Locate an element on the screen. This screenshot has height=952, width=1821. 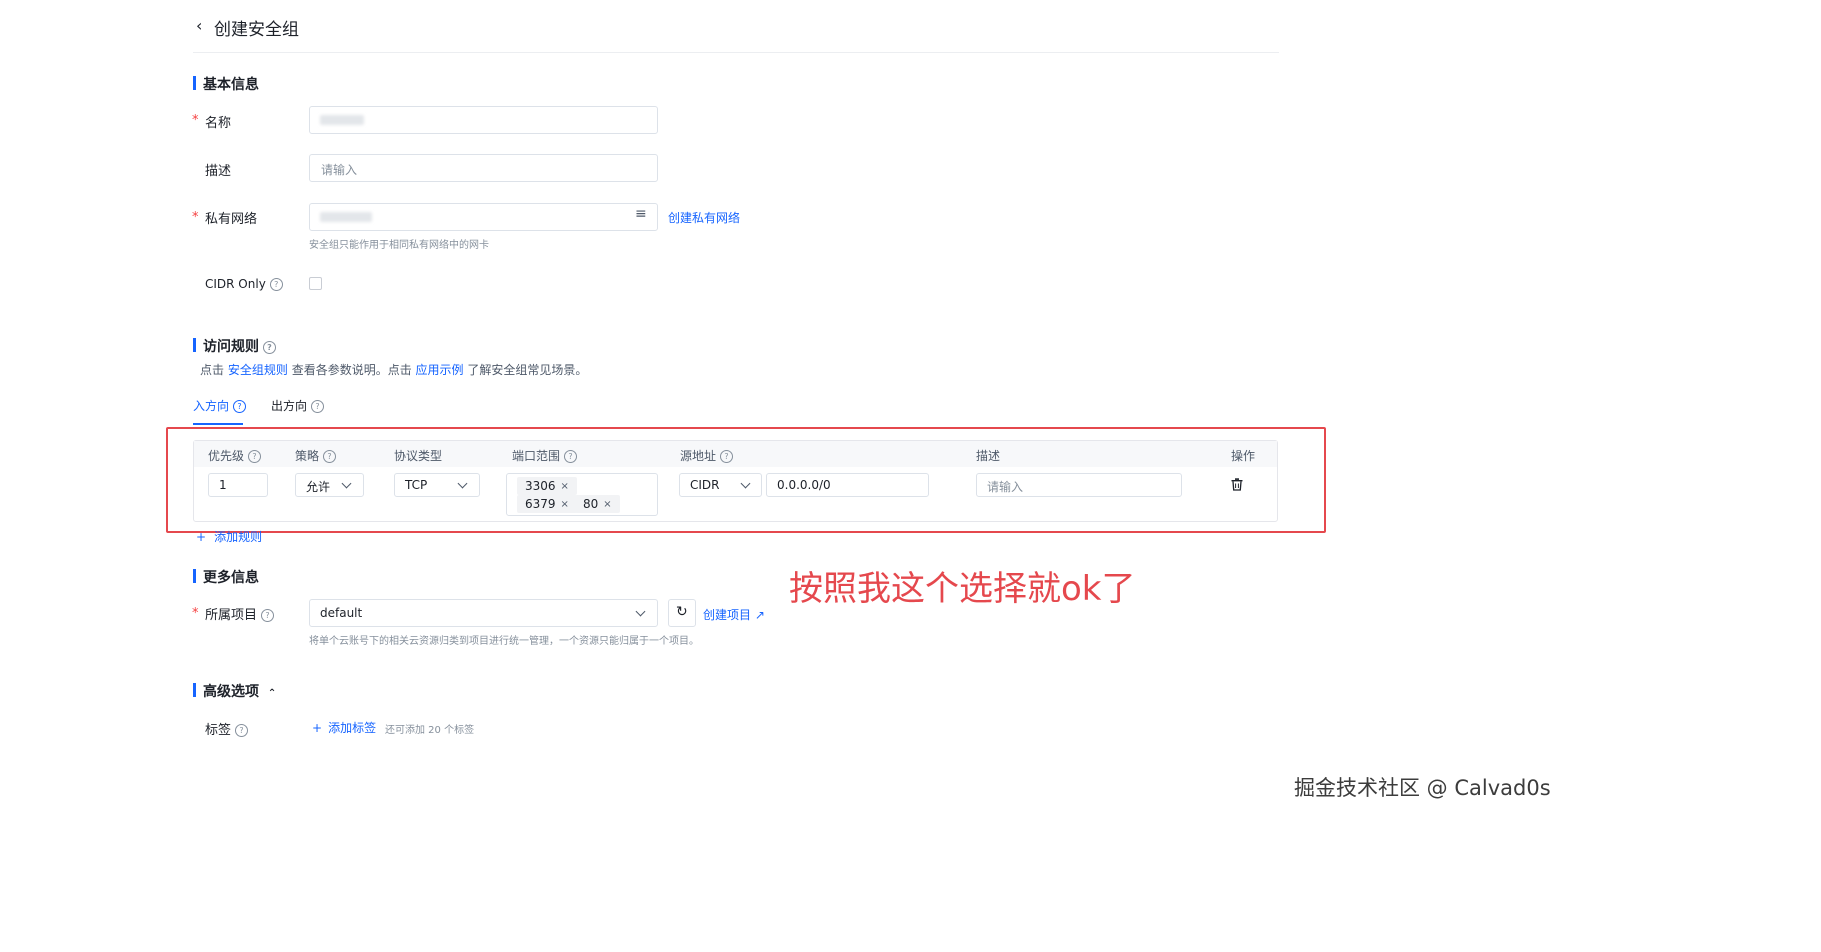
add-rule-link: + 添加规则 is located at coordinates (229, 536).